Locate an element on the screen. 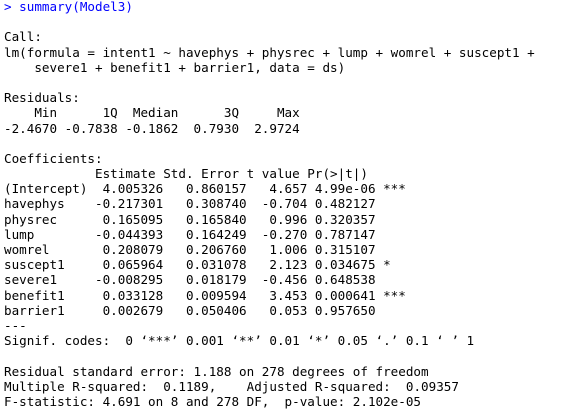 The width and height of the screenshot is (573, 412). coefficient-row: womrel 0.208079 0.206760 1.006 0.315107 is located at coordinates (205, 249).